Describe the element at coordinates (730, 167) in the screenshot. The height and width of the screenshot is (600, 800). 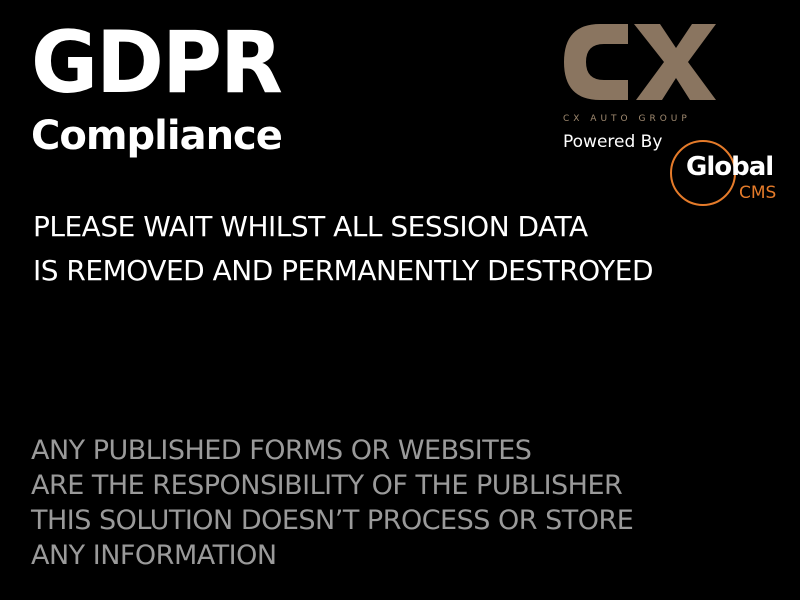
I see `global-cms-name: Global` at that location.